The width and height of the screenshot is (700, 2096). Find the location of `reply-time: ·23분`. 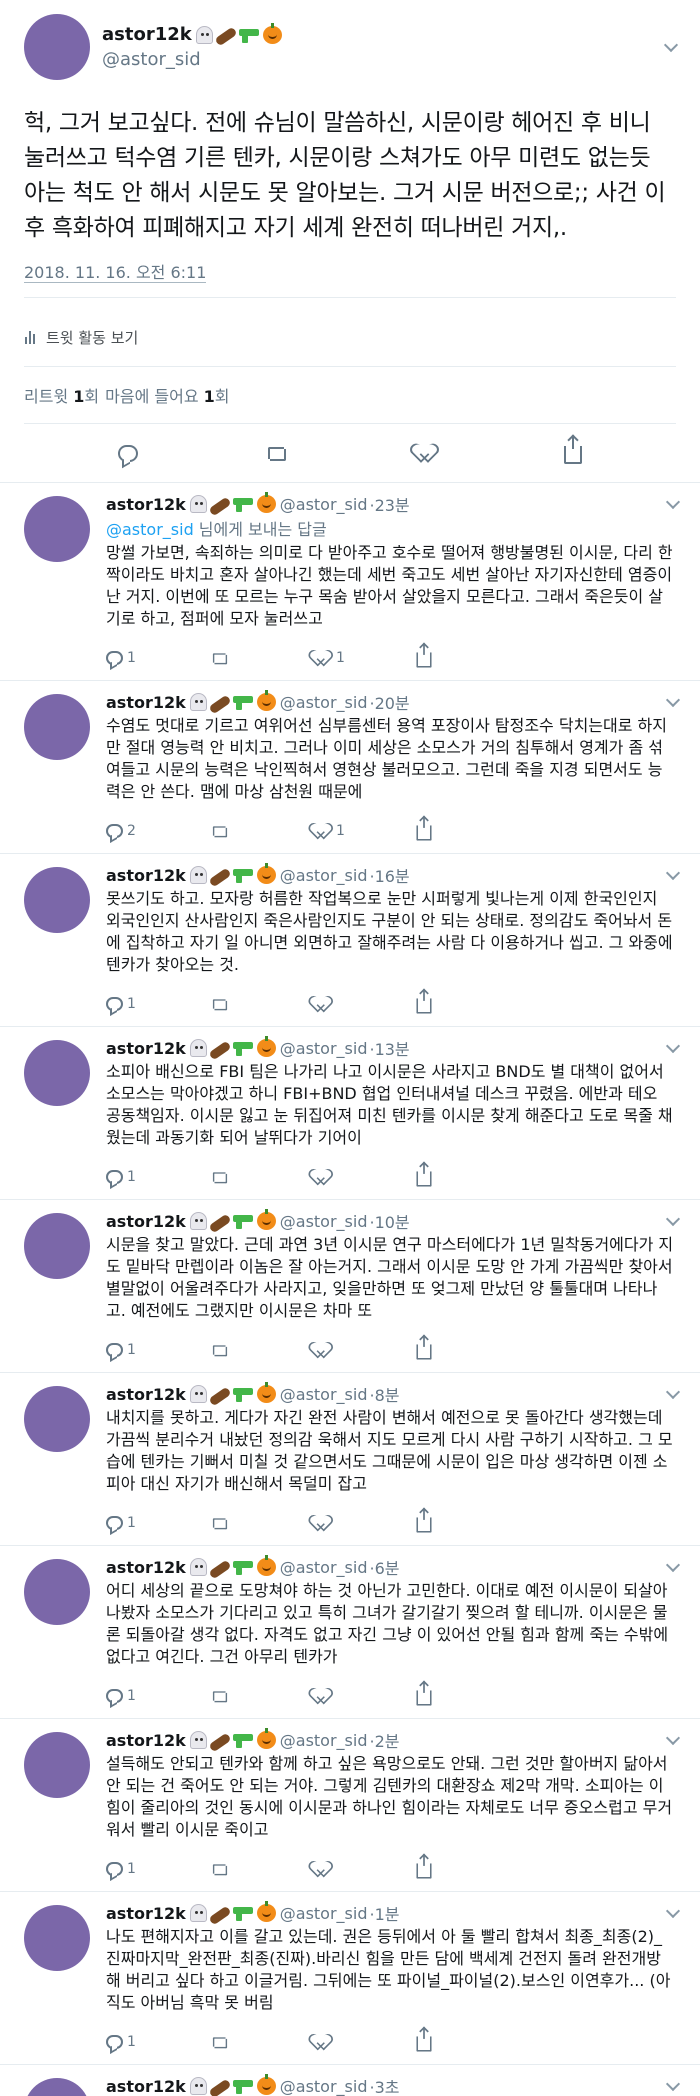

reply-time: ·23분 is located at coordinates (389, 504).